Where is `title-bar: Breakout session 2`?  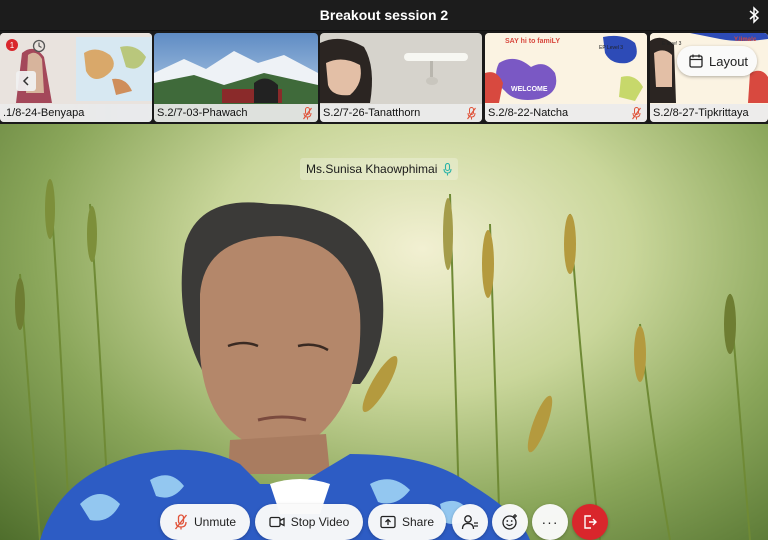 title-bar: Breakout session 2 is located at coordinates (384, 15).